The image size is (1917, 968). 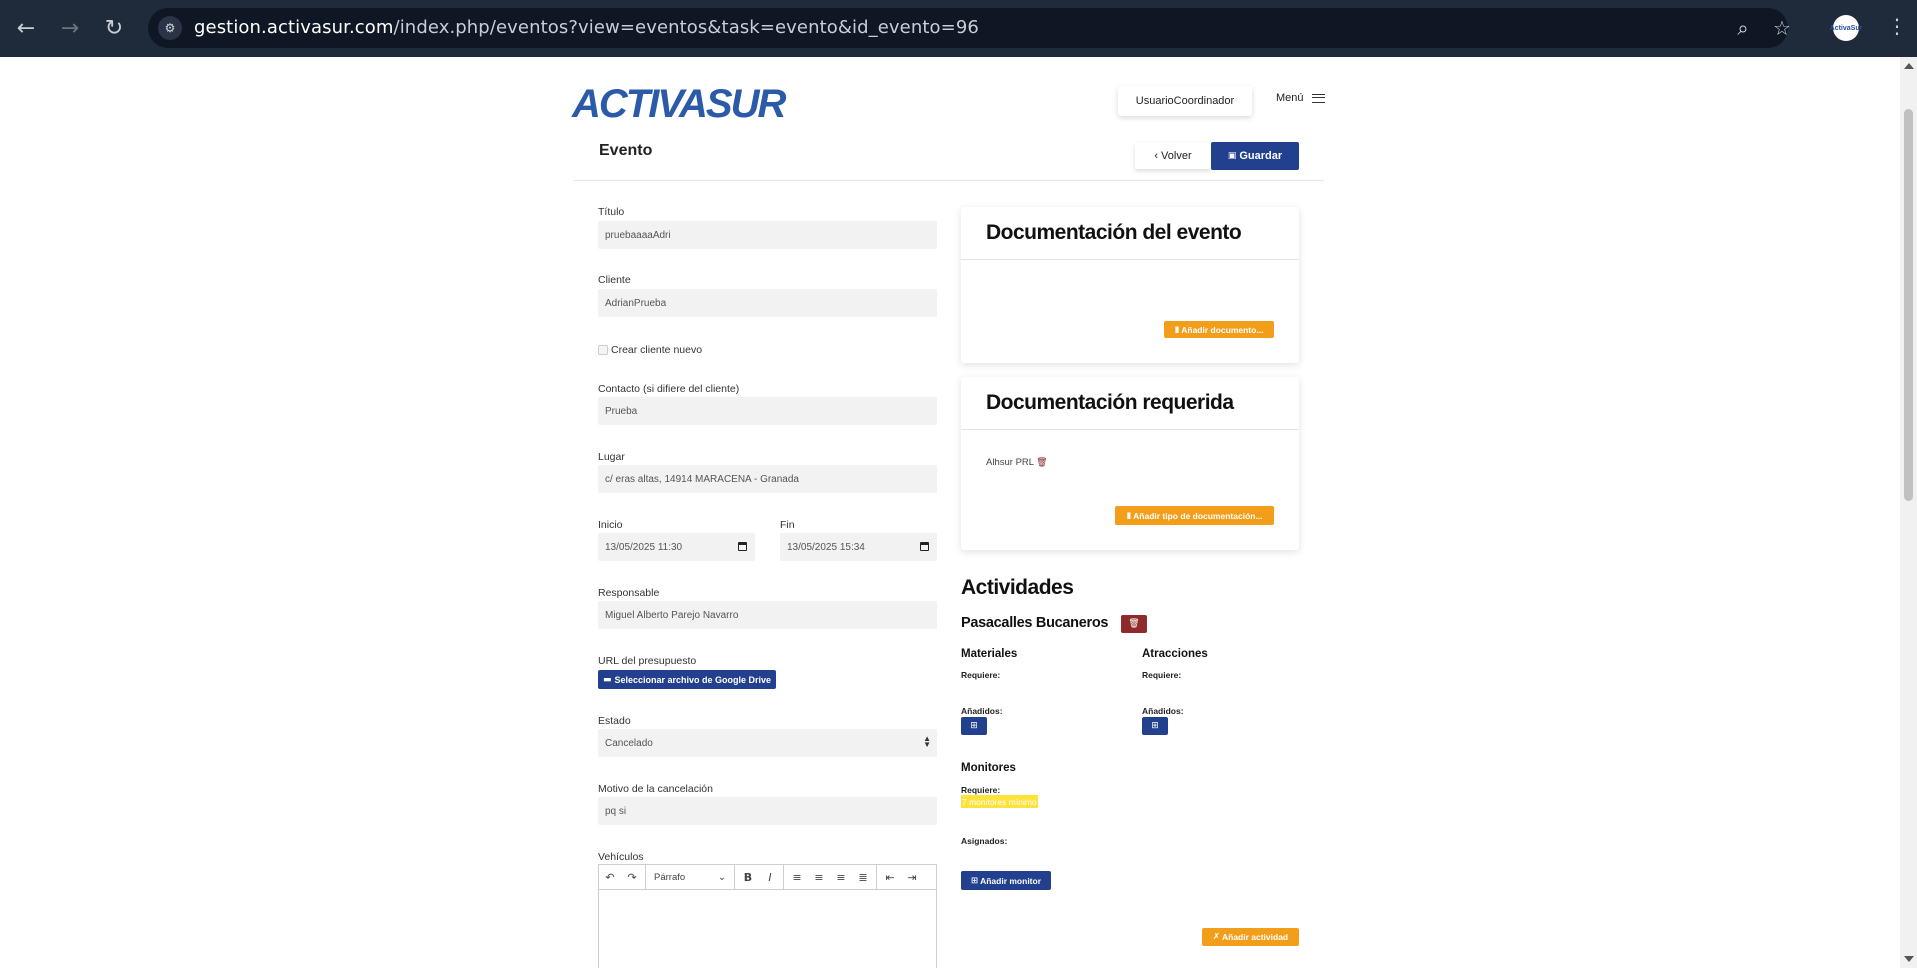 What do you see at coordinates (70, 28) in the screenshot?
I see `forward-arrow-icon: →` at bounding box center [70, 28].